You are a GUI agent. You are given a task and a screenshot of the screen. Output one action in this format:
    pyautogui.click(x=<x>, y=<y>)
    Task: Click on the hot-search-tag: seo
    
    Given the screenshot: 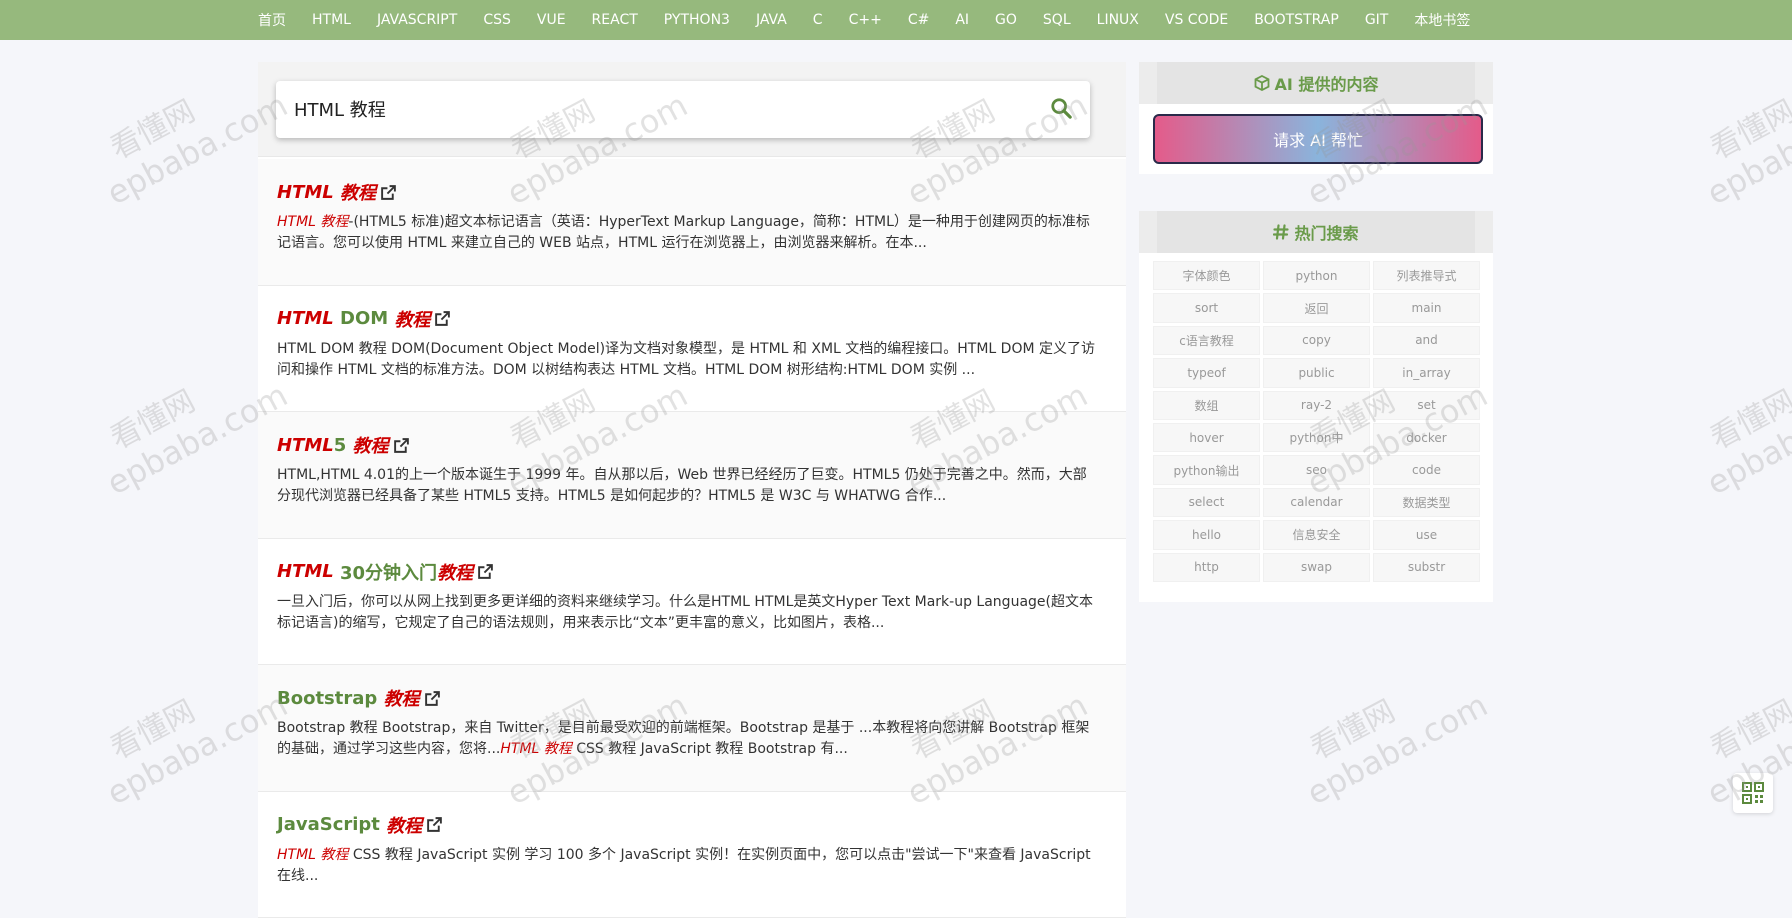 What is the action you would take?
    pyautogui.click(x=1316, y=469)
    